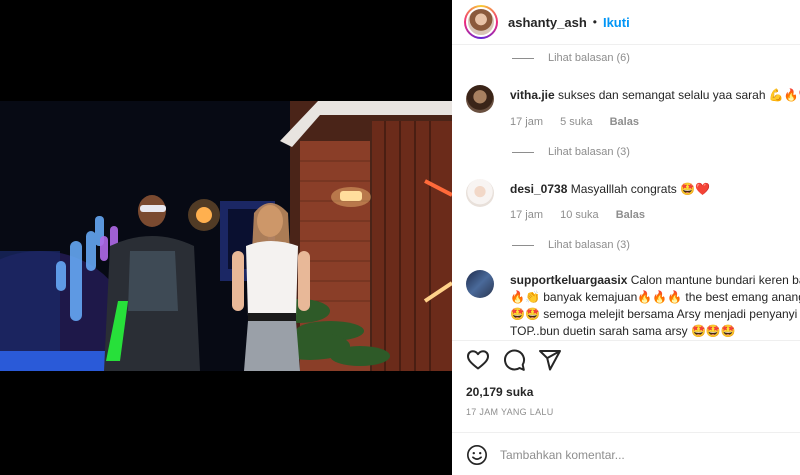 Image resolution: width=800 pixels, height=475 pixels. What do you see at coordinates (640, 454) in the screenshot?
I see `comment-input` at bounding box center [640, 454].